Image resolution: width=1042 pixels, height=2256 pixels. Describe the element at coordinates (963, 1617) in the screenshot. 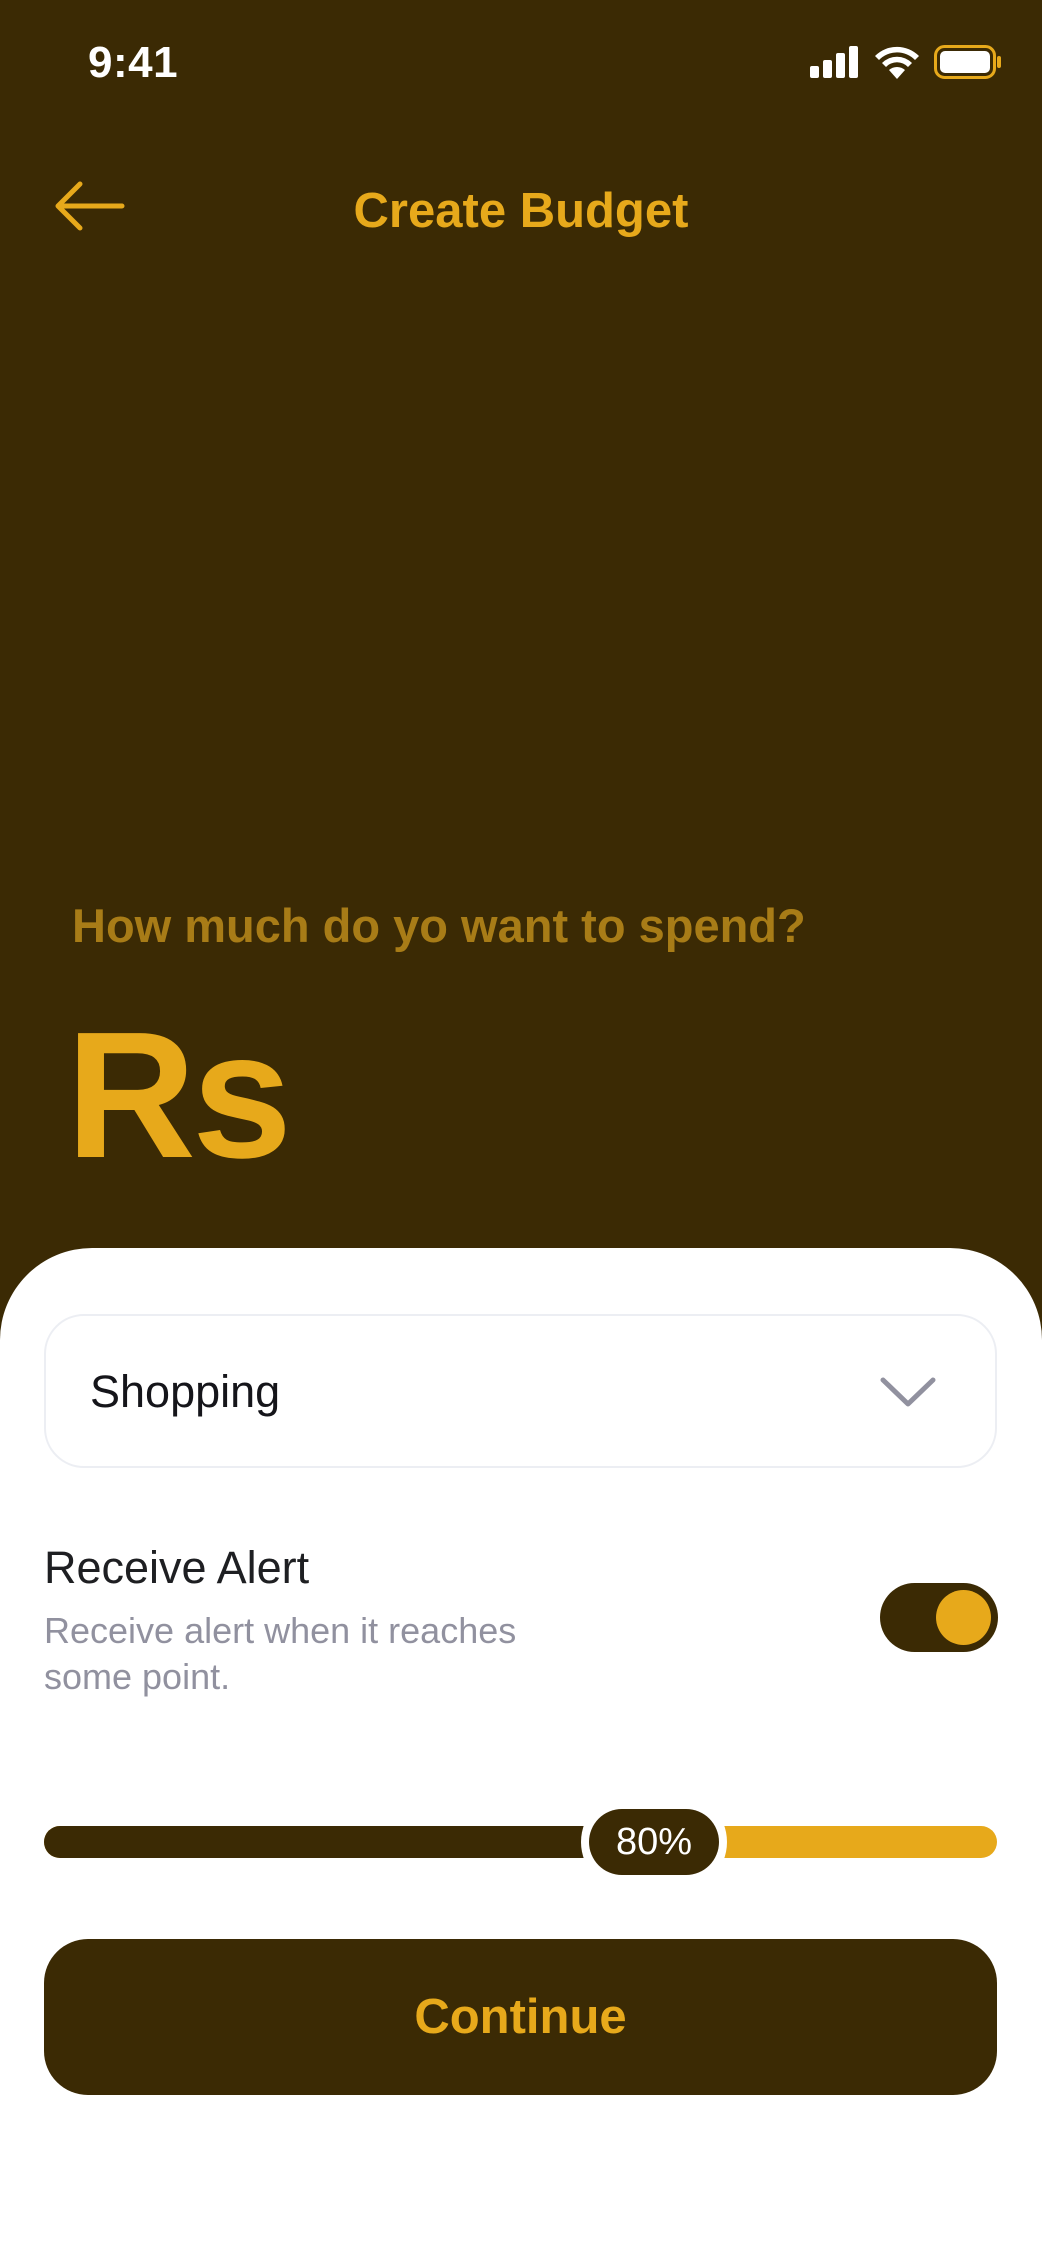

I see `toggle-knob` at that location.